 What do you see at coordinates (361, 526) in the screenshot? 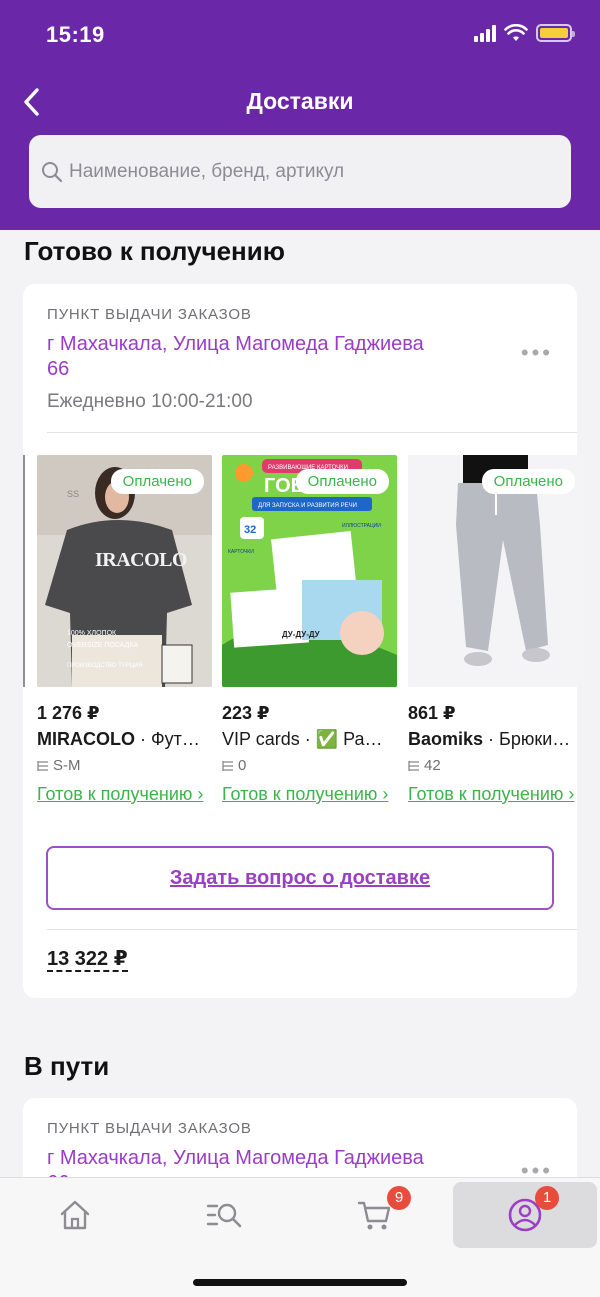
I see `img-tag: ИЛЛЮСТРАЦИИ` at bounding box center [361, 526].